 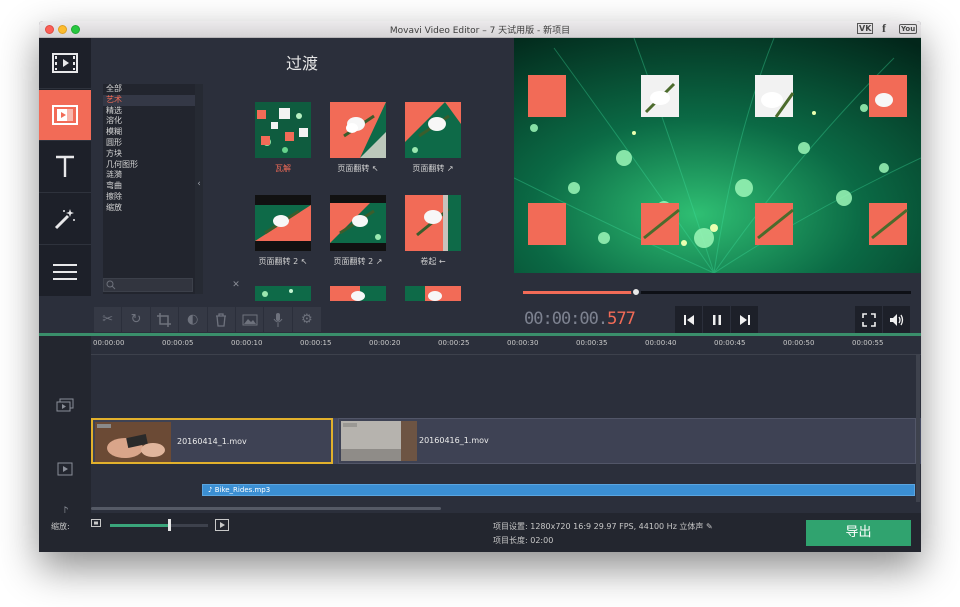 What do you see at coordinates (558, 490) in the screenshot?
I see `audio-clip: ♪ Bike_Rides.mp3` at bounding box center [558, 490].